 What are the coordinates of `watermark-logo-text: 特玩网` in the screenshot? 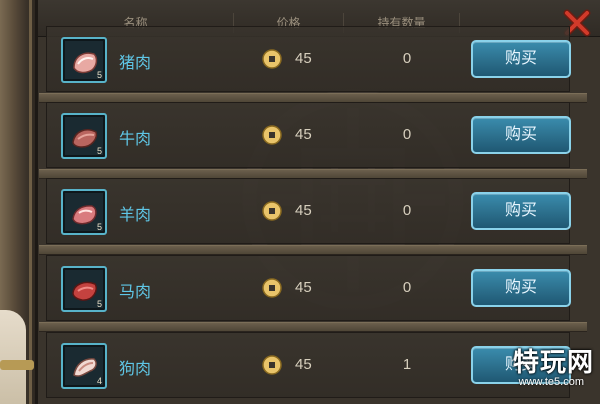 It's located at (553, 362).